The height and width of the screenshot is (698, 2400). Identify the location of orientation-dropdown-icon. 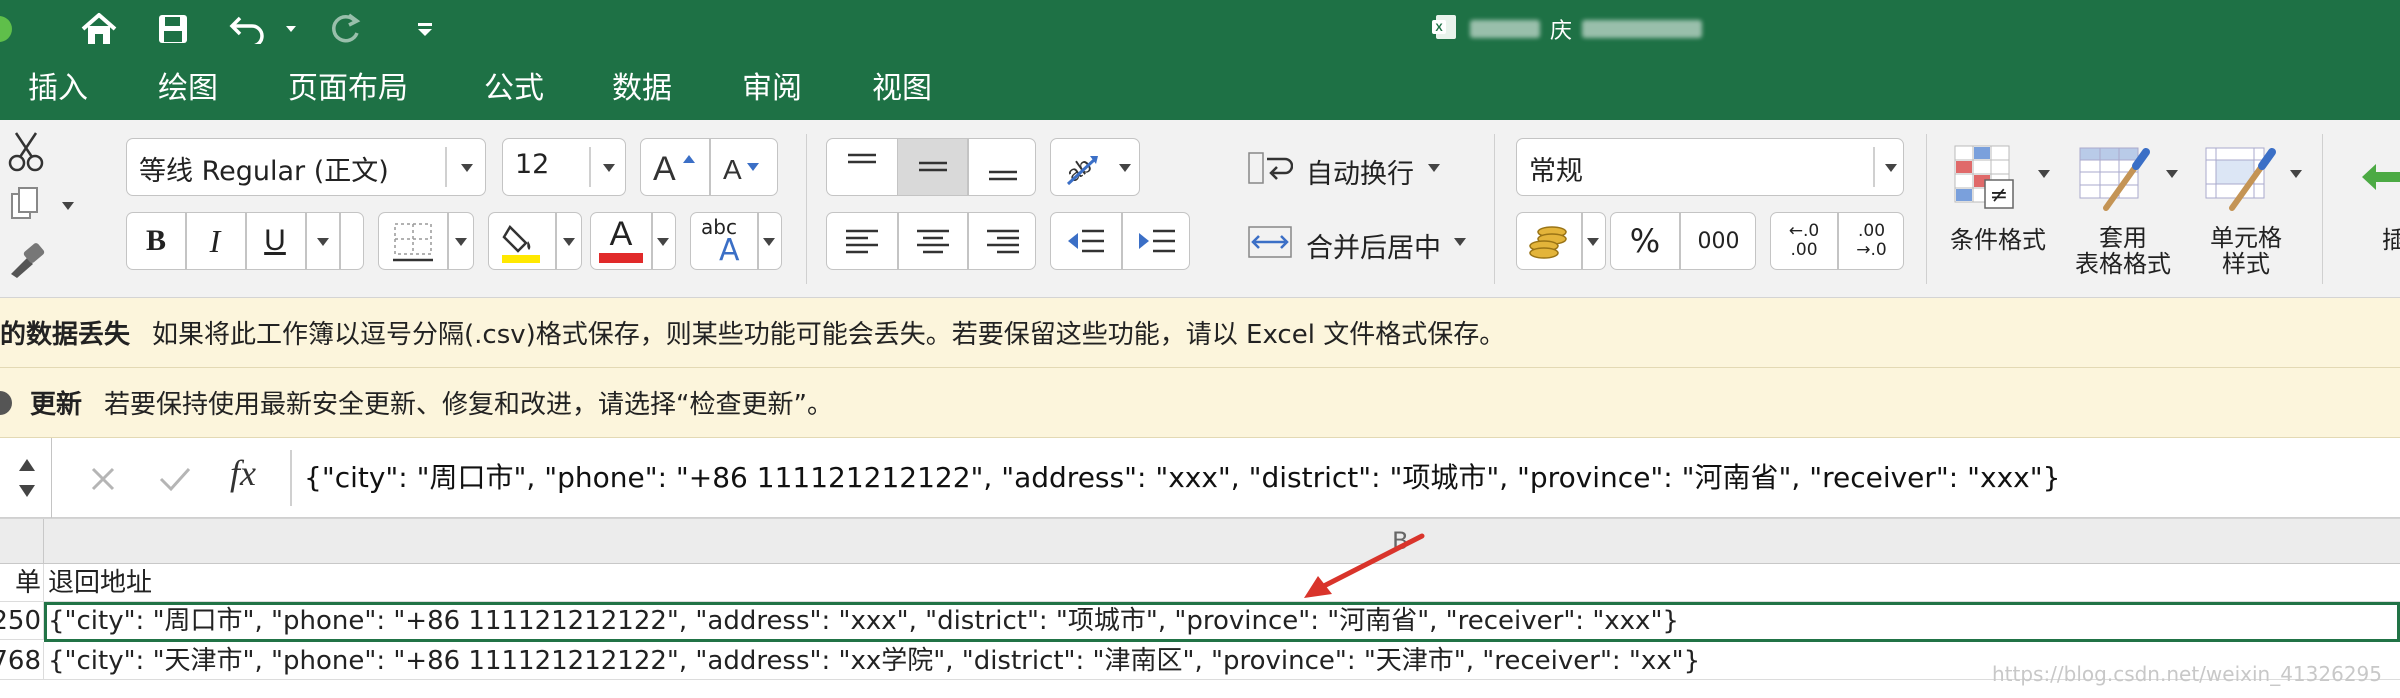
(1125, 168).